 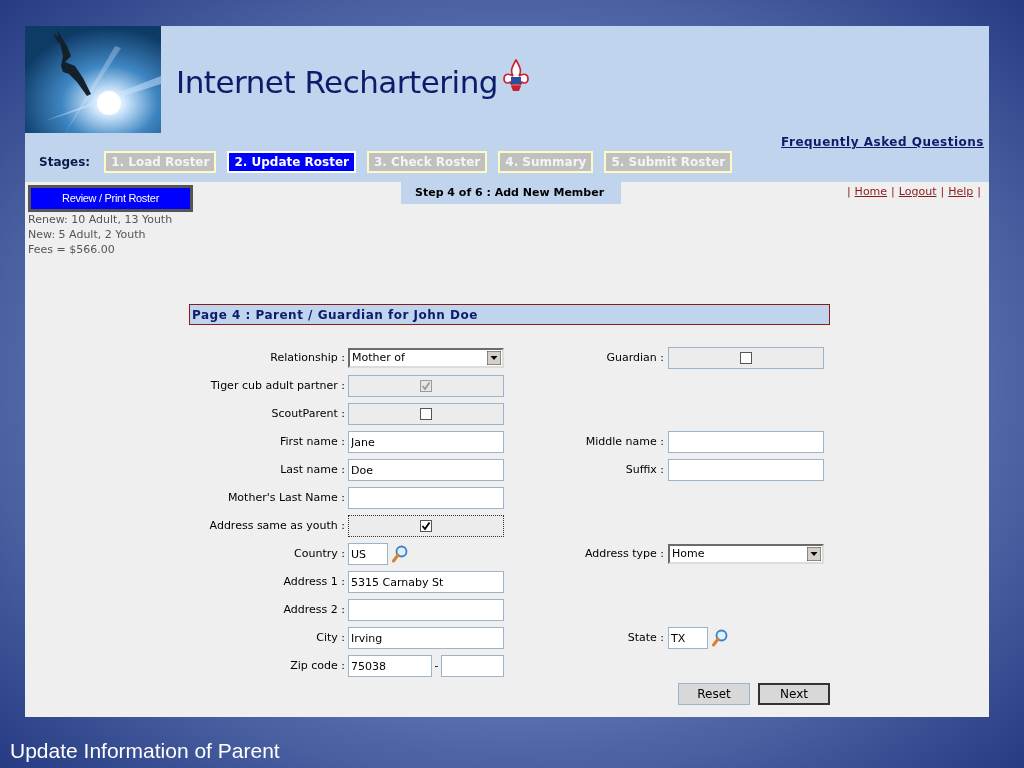 I want to click on field-label: City :, so click(x=330, y=637).